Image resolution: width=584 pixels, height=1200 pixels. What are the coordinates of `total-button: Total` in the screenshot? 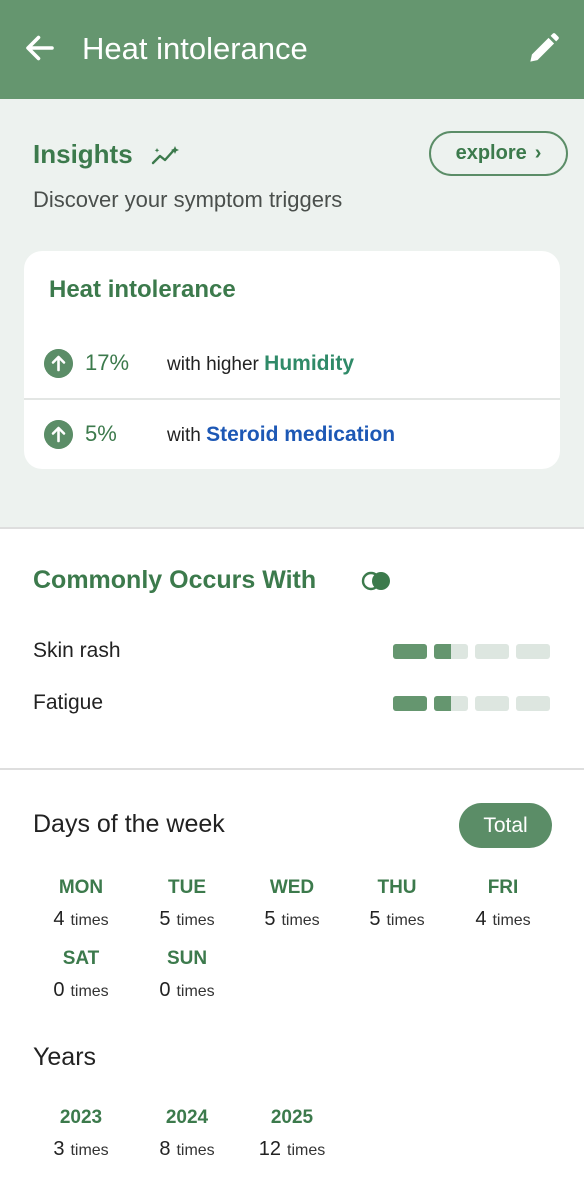 It's located at (505, 825).